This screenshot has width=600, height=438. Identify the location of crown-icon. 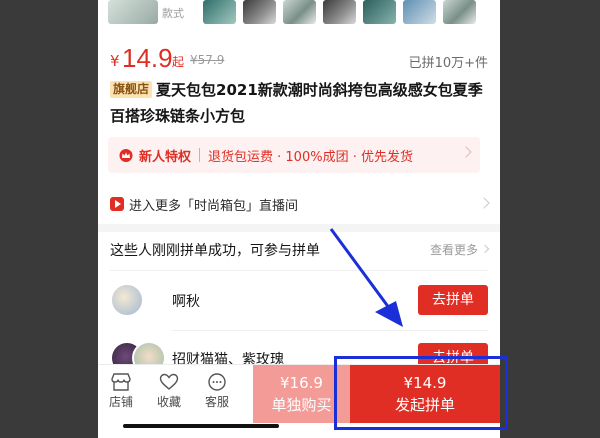
(126, 155).